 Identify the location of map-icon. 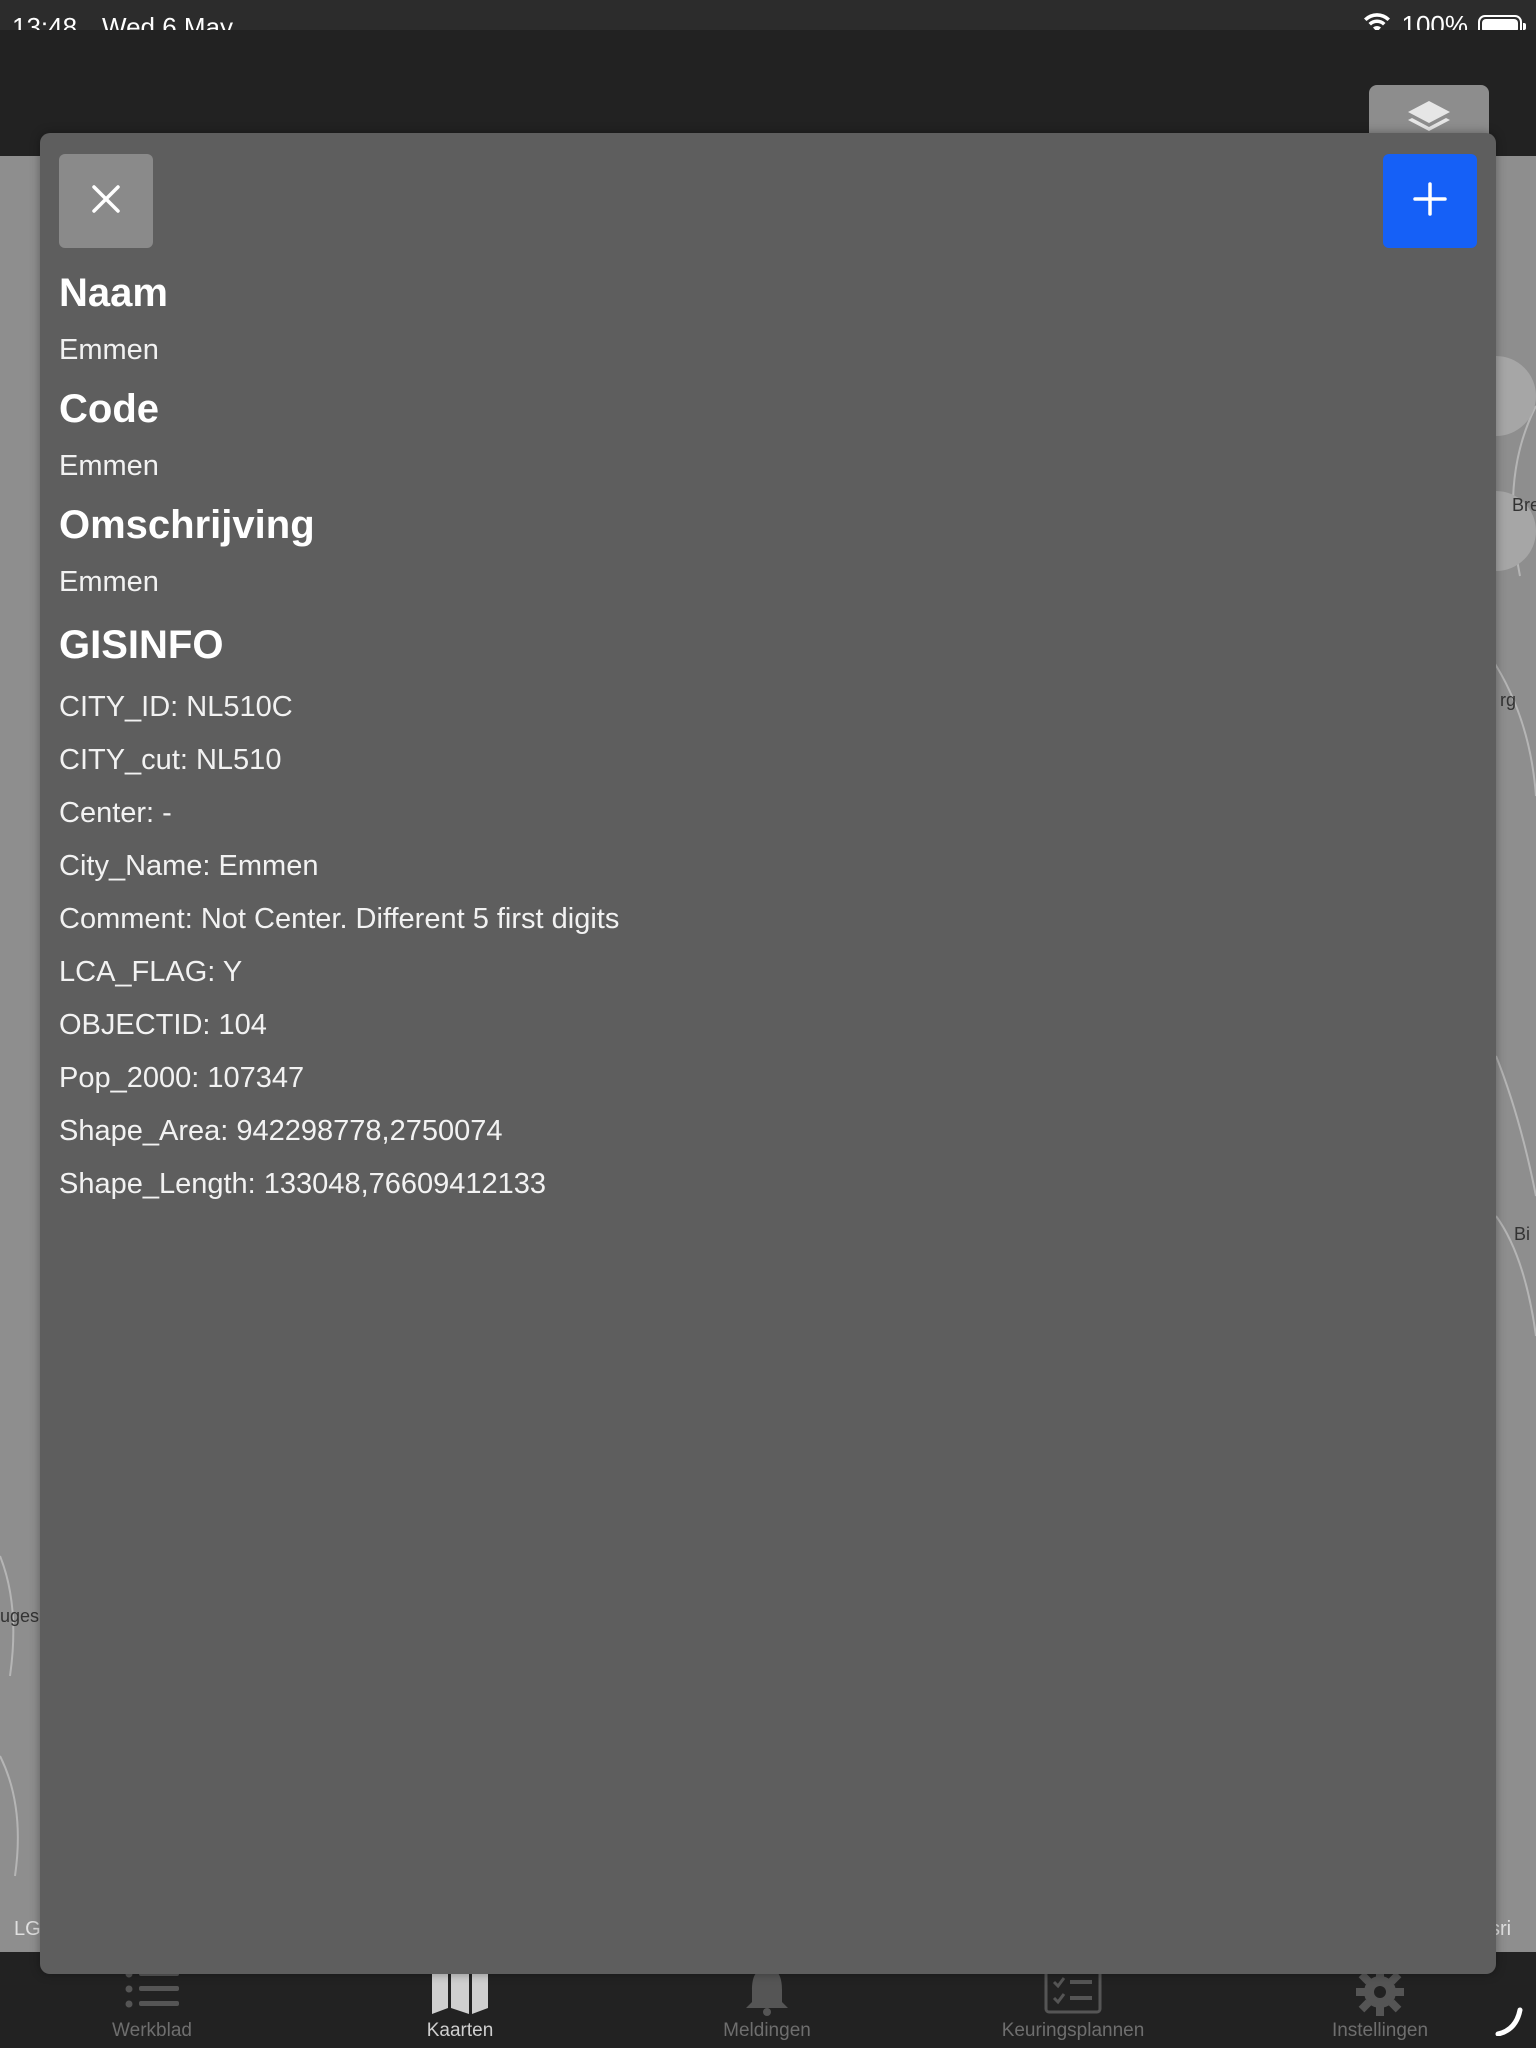
(460, 1993).